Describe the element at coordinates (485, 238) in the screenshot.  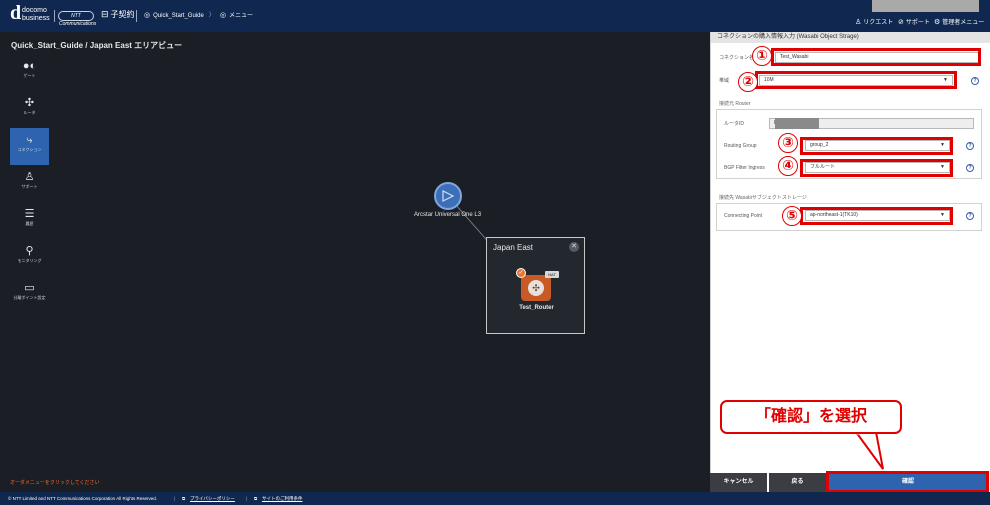
I see `link-lines` at that location.